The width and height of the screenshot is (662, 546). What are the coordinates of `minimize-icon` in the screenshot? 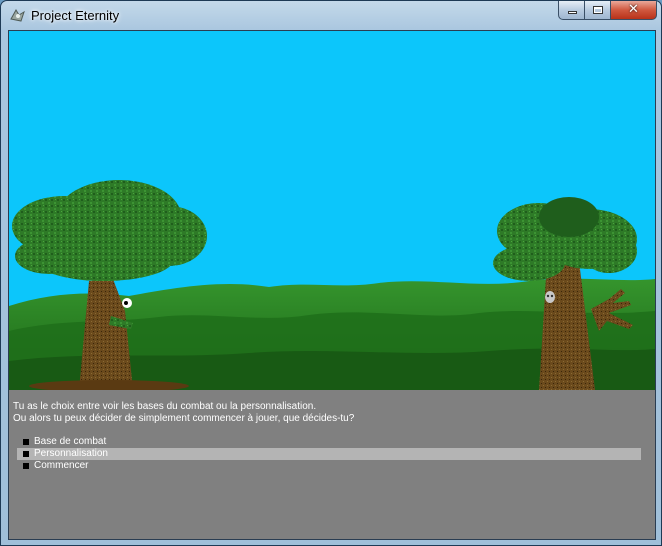 It's located at (572, 12).